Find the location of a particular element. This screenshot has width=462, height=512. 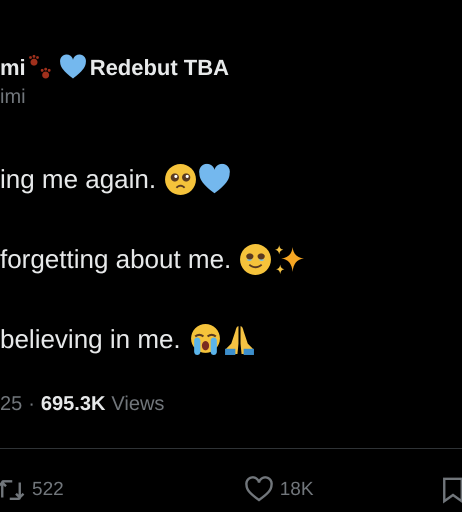

post-date: 25 is located at coordinates (11, 404).